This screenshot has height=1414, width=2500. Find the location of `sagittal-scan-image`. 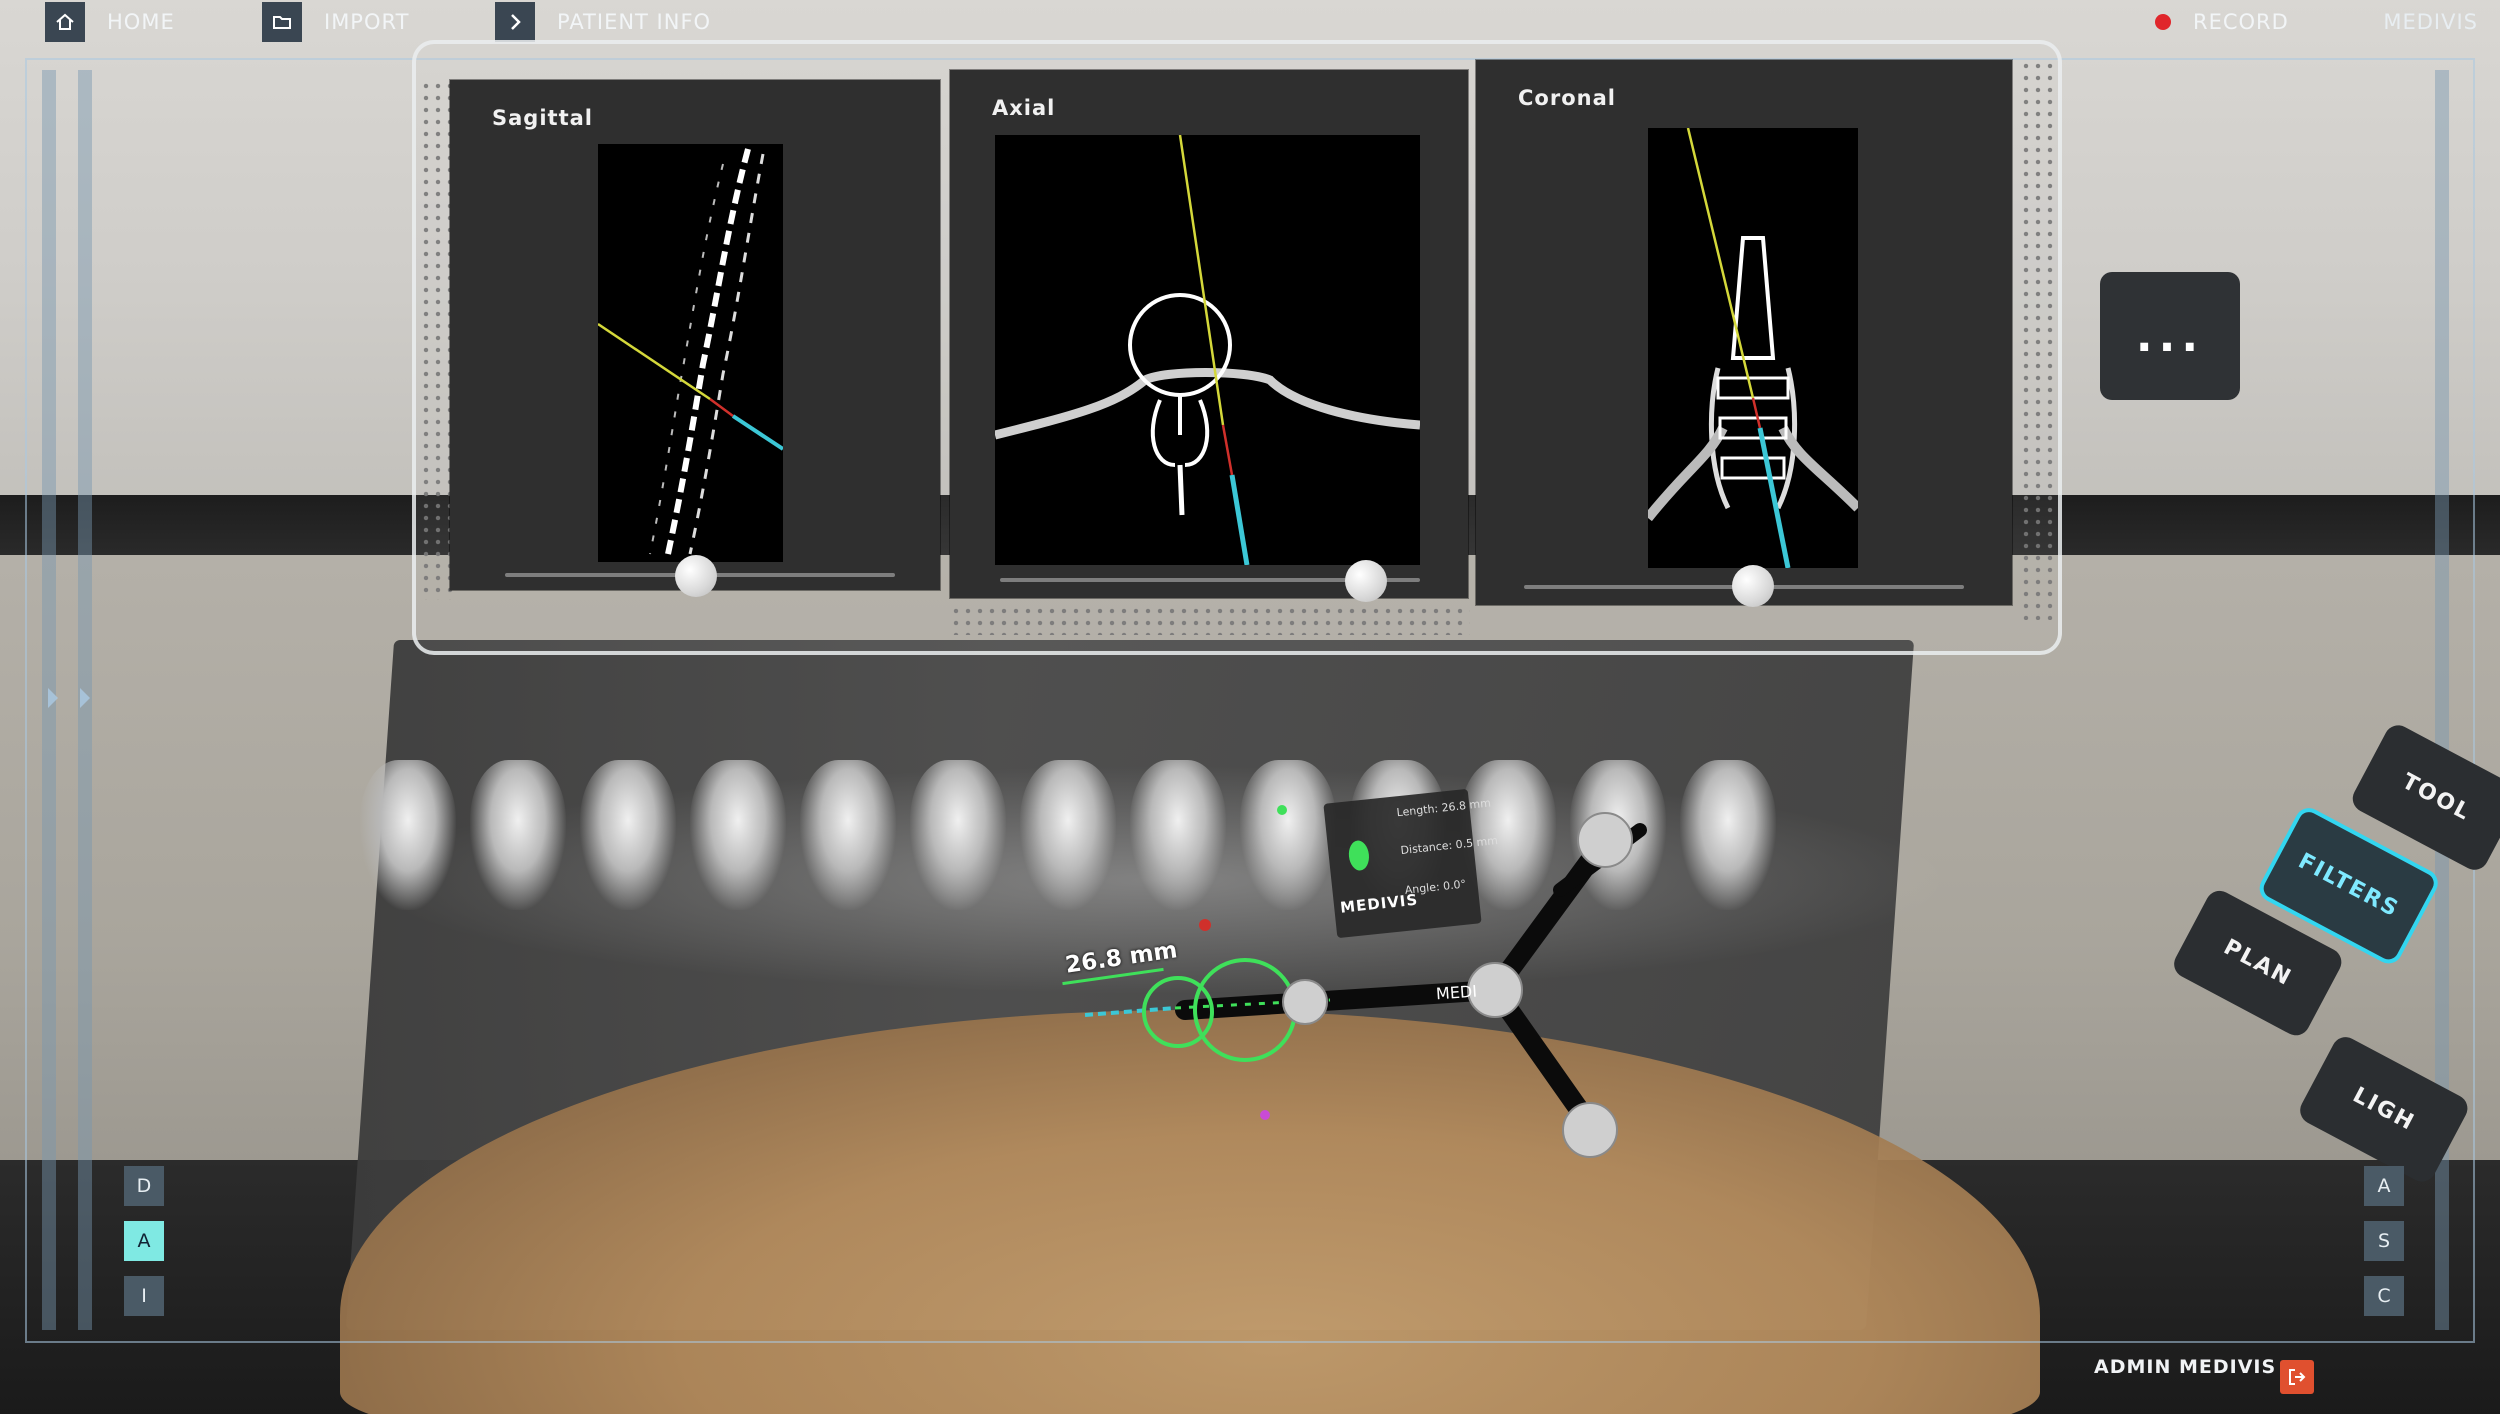

sagittal-scan-image is located at coordinates (690, 353).